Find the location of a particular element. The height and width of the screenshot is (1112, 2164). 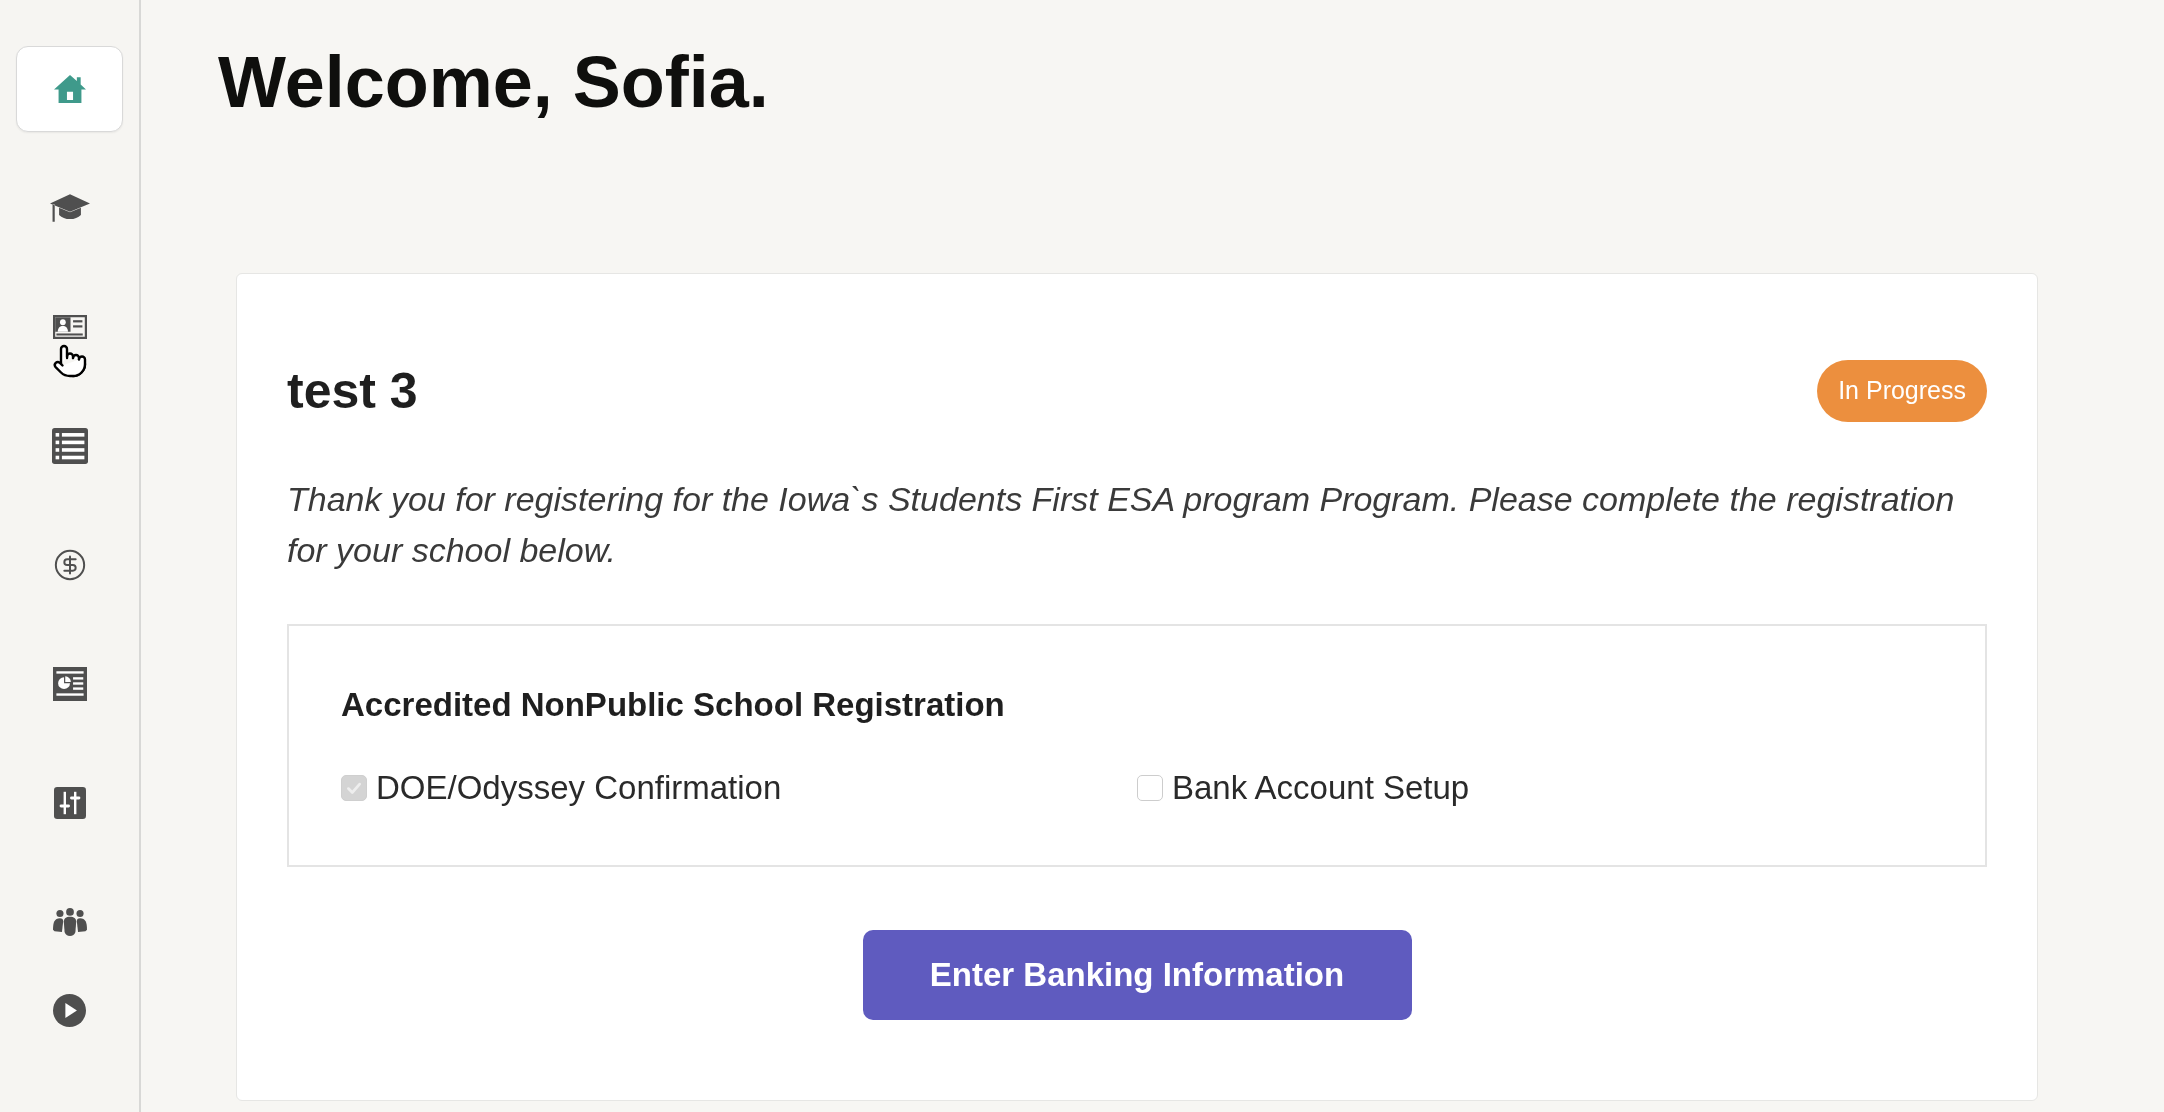

welcome-heading: Welcome, Sofia. is located at coordinates (493, 79).